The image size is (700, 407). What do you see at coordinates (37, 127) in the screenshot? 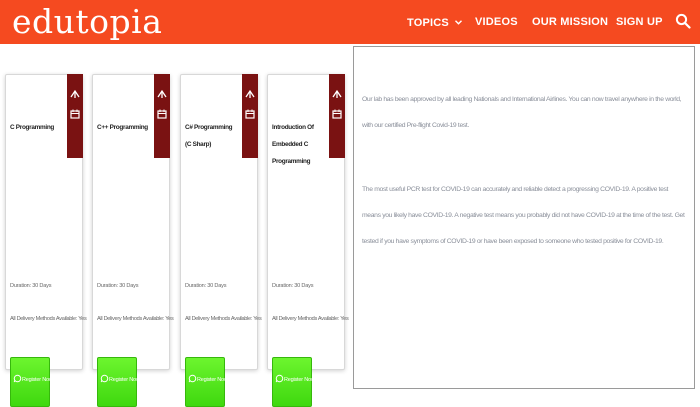
I see `course-title: C Programming` at bounding box center [37, 127].